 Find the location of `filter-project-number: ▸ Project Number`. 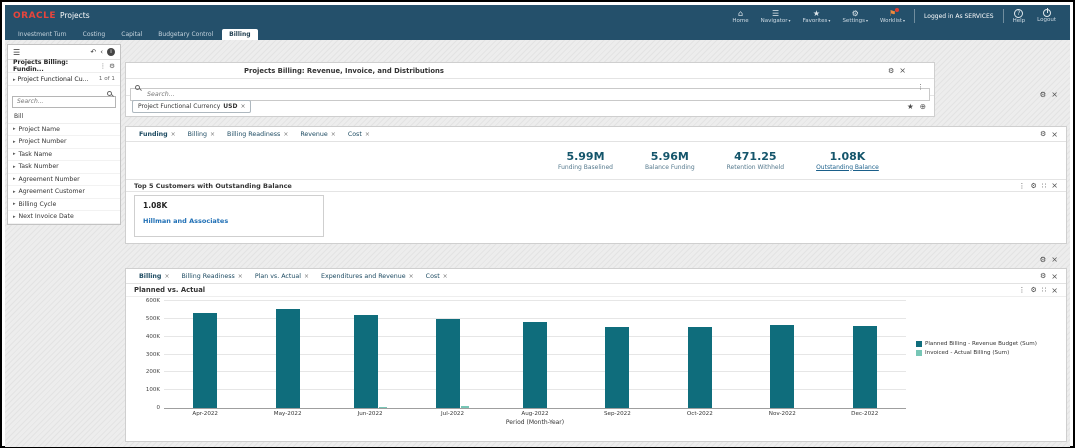

filter-project-number: ▸ Project Number is located at coordinates (64, 142).